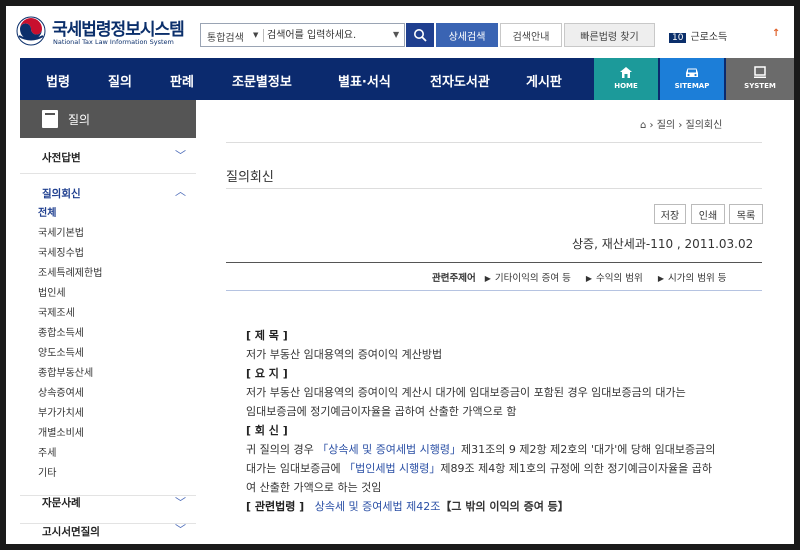 This screenshot has width=800, height=550. I want to click on sidebar-section-advance-ruling: 사전답변 ﹀, so click(108, 156).